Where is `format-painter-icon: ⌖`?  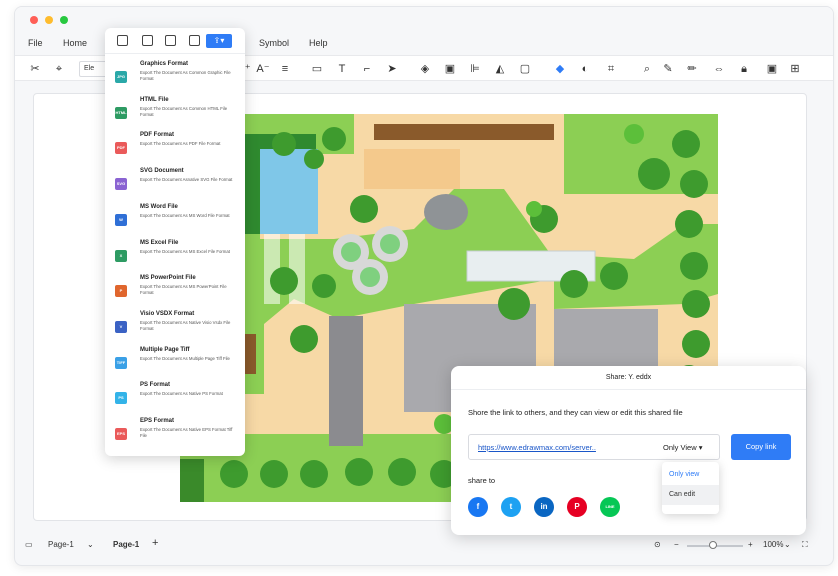 format-painter-icon: ⌖ is located at coordinates (59, 69).